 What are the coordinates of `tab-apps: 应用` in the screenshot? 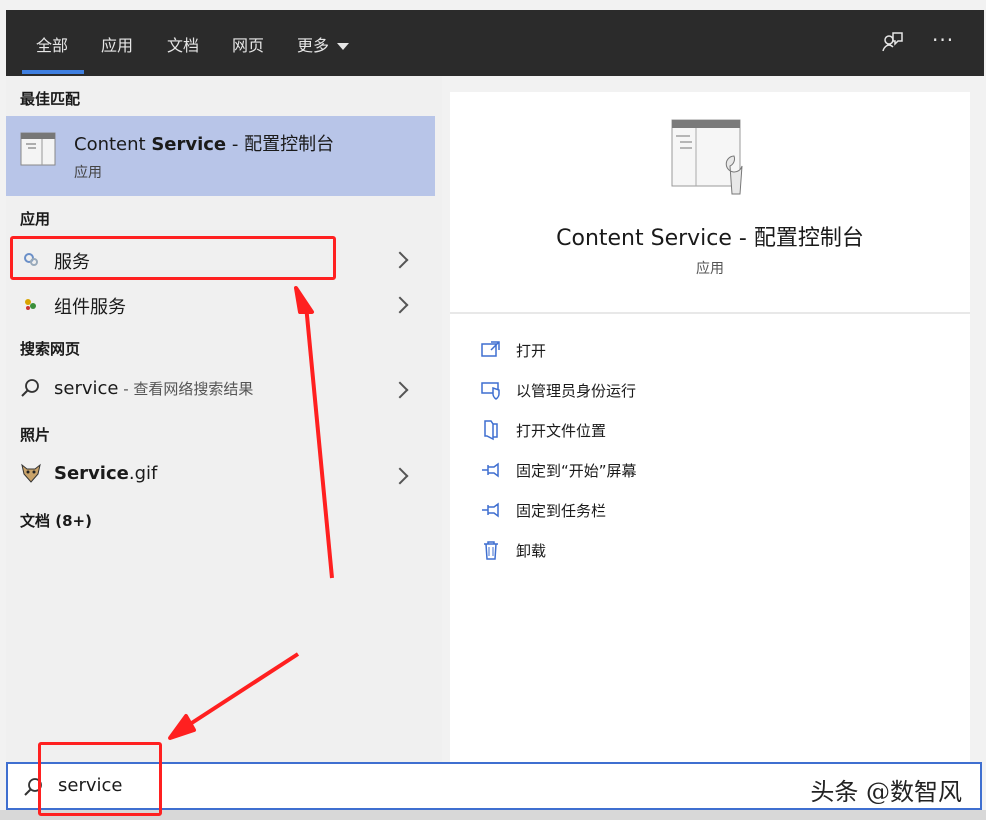 It's located at (117, 44).